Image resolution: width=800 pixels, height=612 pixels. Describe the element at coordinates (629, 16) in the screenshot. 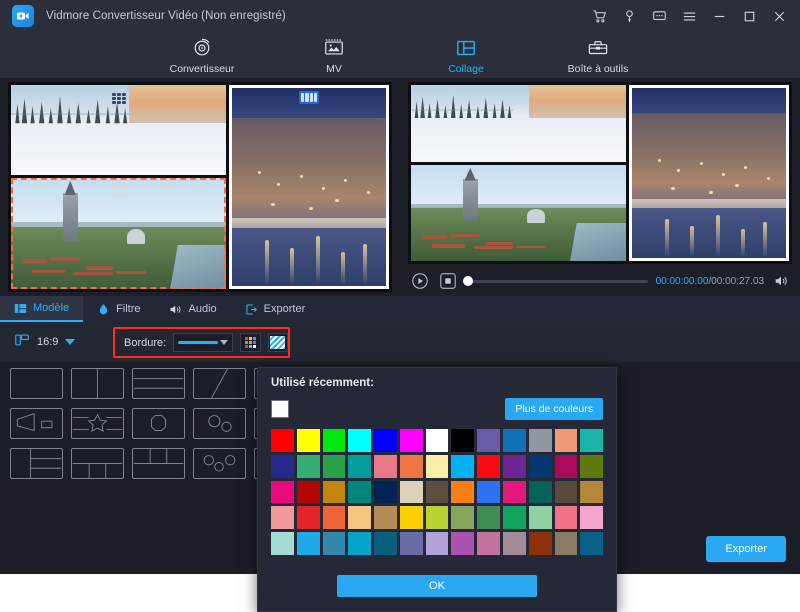

I see `key-icon` at that location.